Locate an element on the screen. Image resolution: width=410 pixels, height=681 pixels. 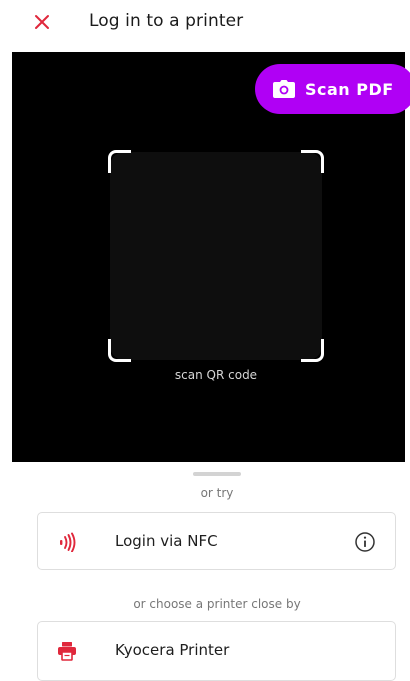
app-header: Log in to a printer is located at coordinates (205, 25).